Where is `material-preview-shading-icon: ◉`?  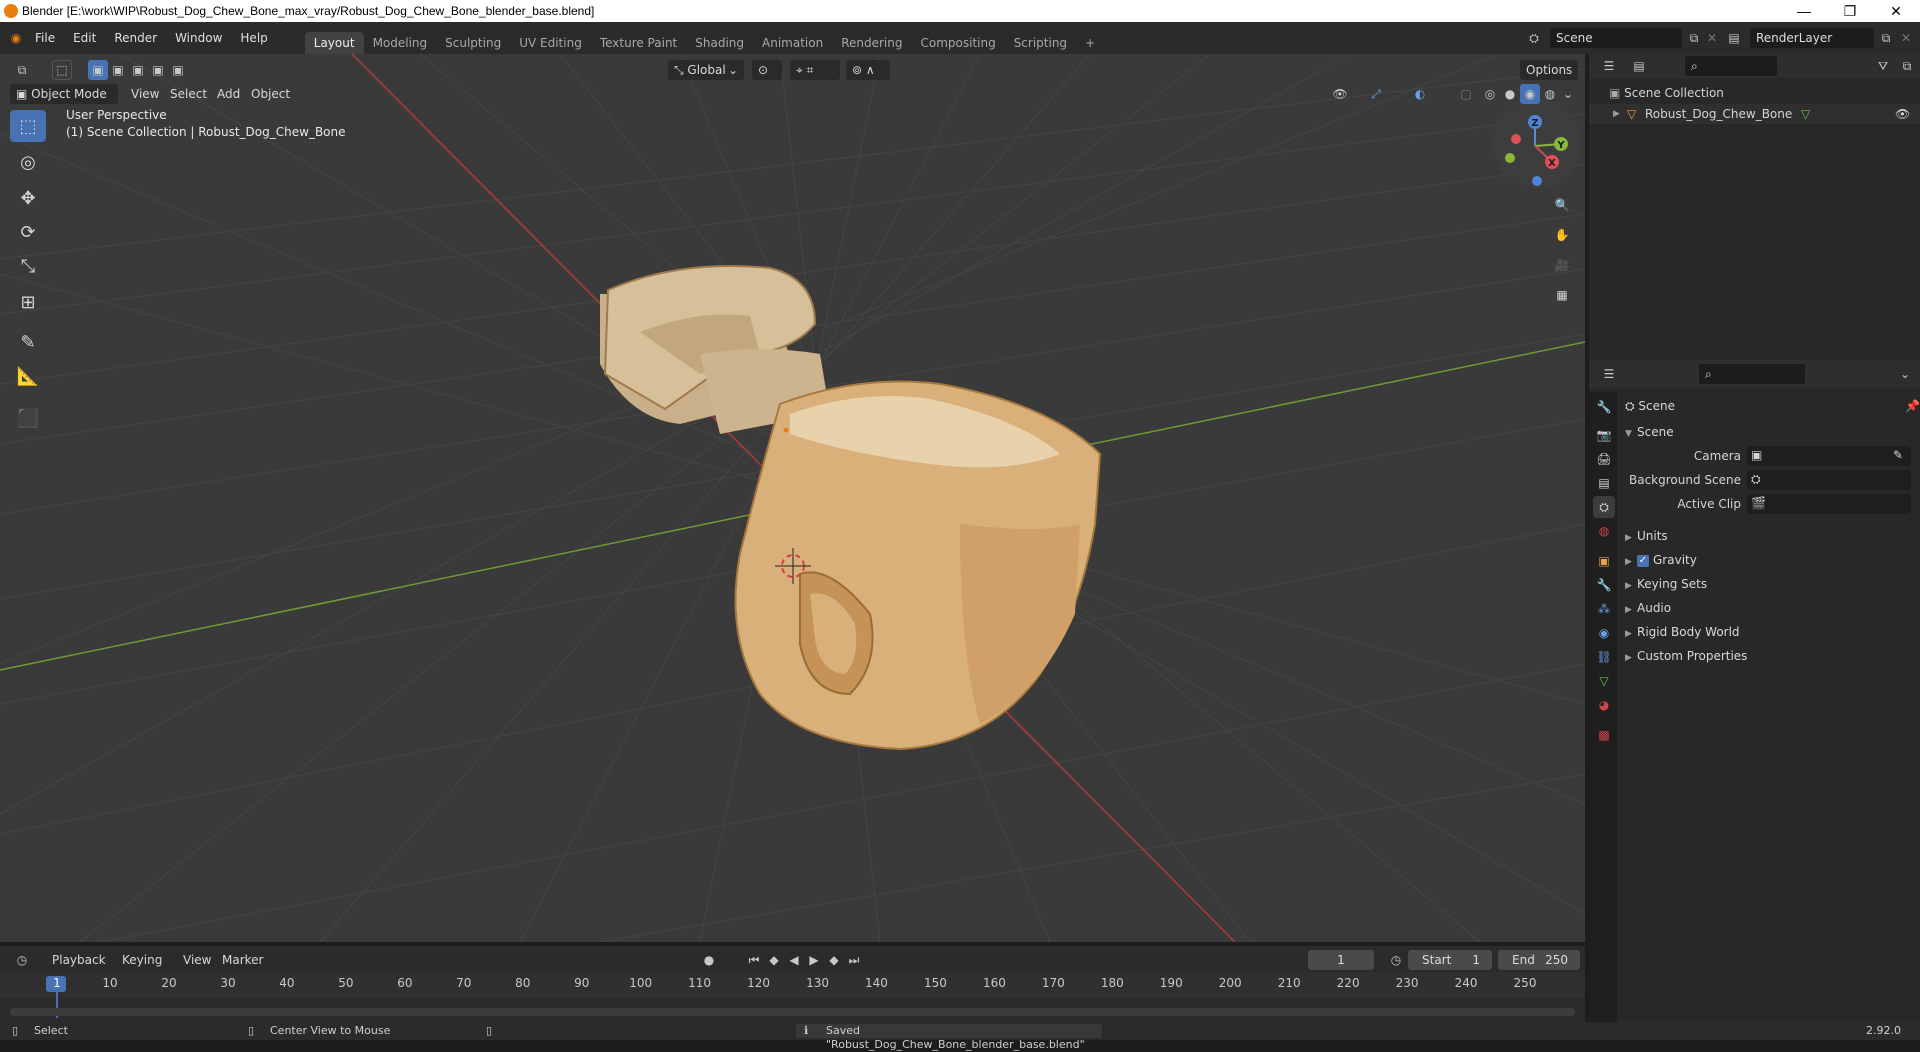 material-preview-shading-icon: ◉ is located at coordinates (1530, 94).